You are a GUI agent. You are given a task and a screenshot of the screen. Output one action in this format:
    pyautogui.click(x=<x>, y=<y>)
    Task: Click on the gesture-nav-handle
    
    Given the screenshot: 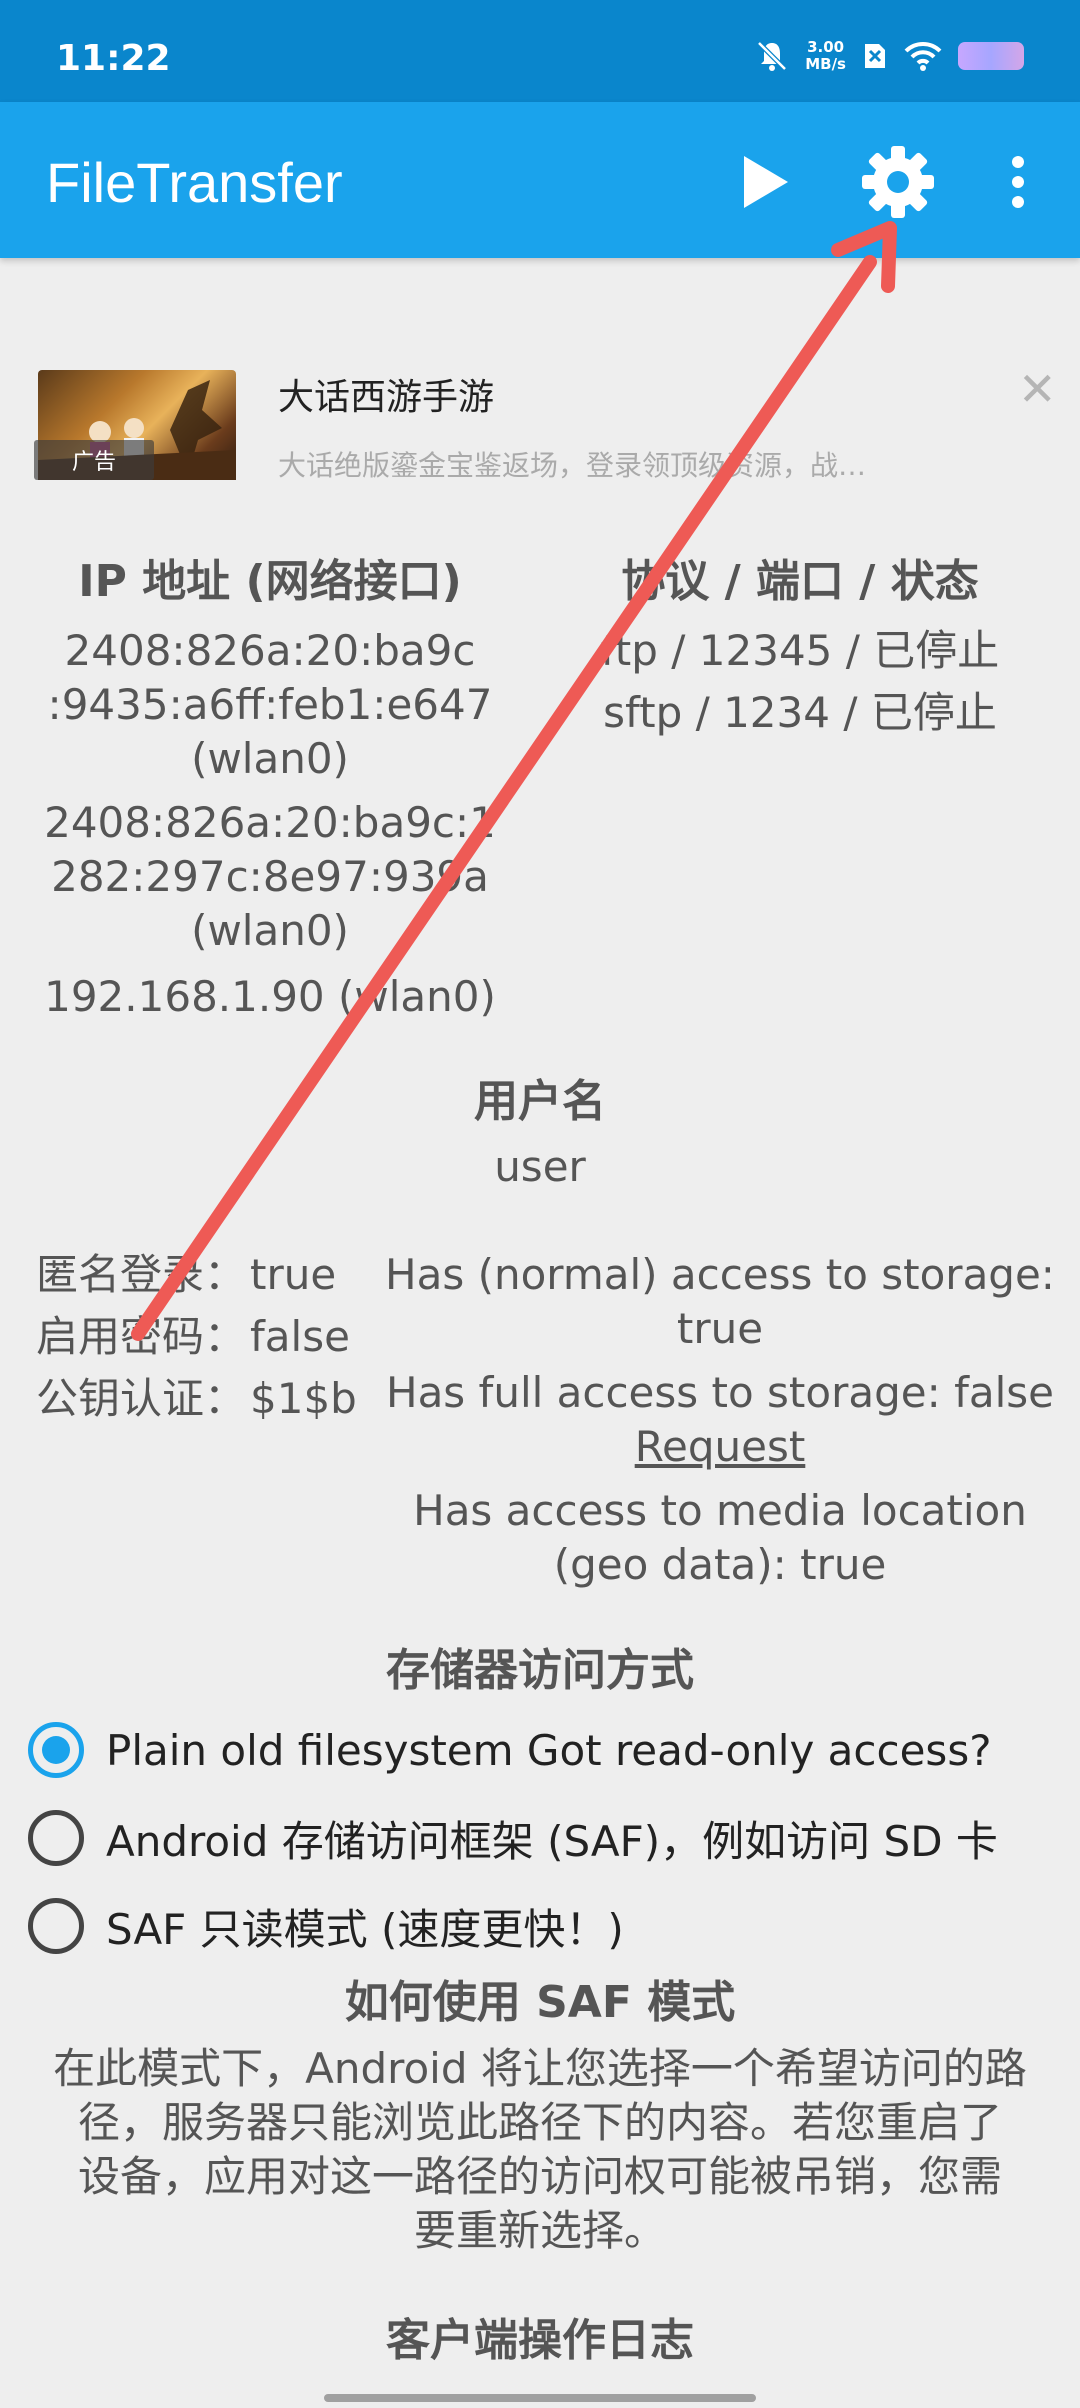 What is the action you would take?
    pyautogui.click(x=540, y=2398)
    